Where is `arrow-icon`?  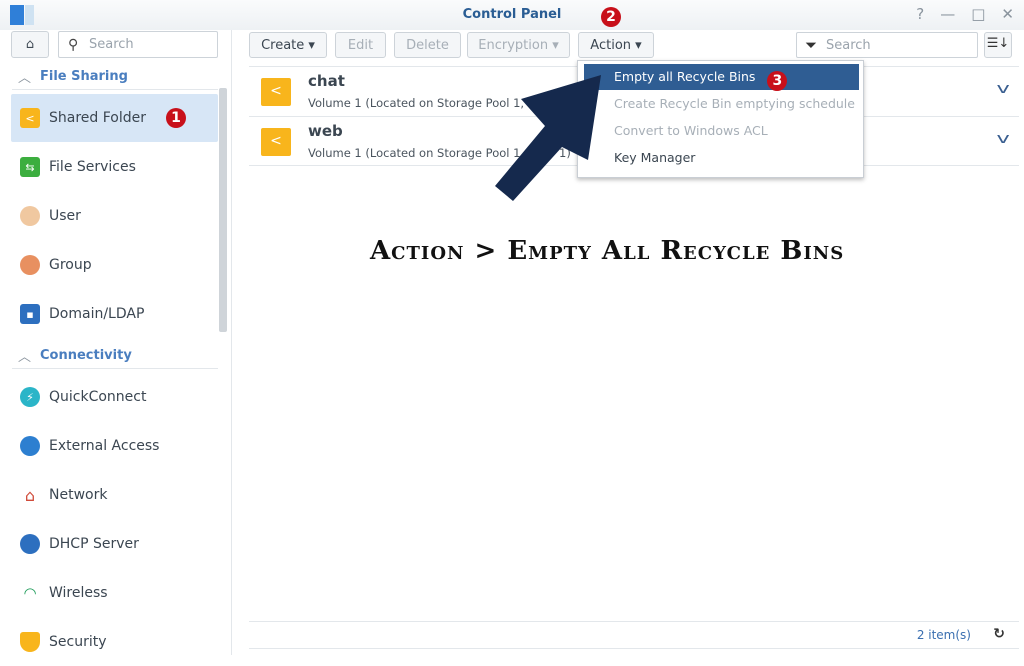 arrow-icon is located at coordinates (548, 138).